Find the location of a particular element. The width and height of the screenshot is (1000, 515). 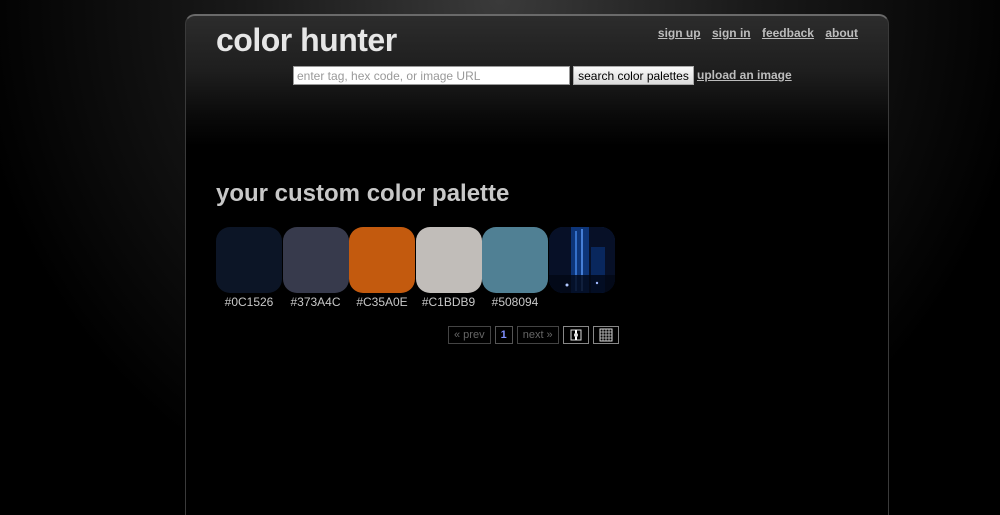

hex-label: #0C1526 is located at coordinates (249, 302).